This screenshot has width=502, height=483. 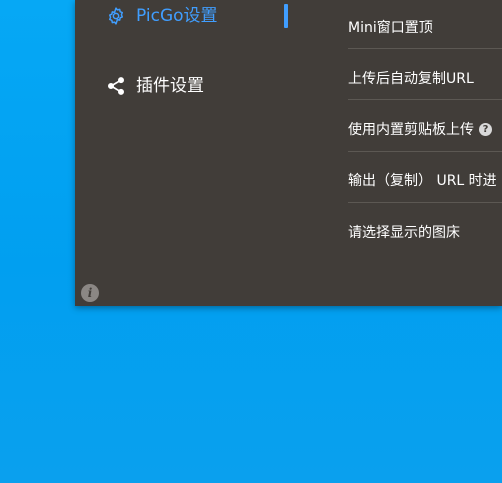 What do you see at coordinates (90, 293) in the screenshot?
I see `info-icon: i` at bounding box center [90, 293].